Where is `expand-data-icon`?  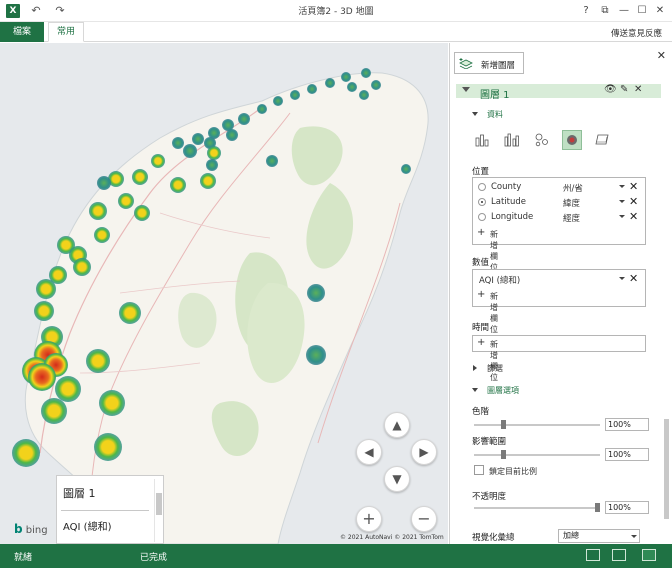 expand-data-icon is located at coordinates (475, 114).